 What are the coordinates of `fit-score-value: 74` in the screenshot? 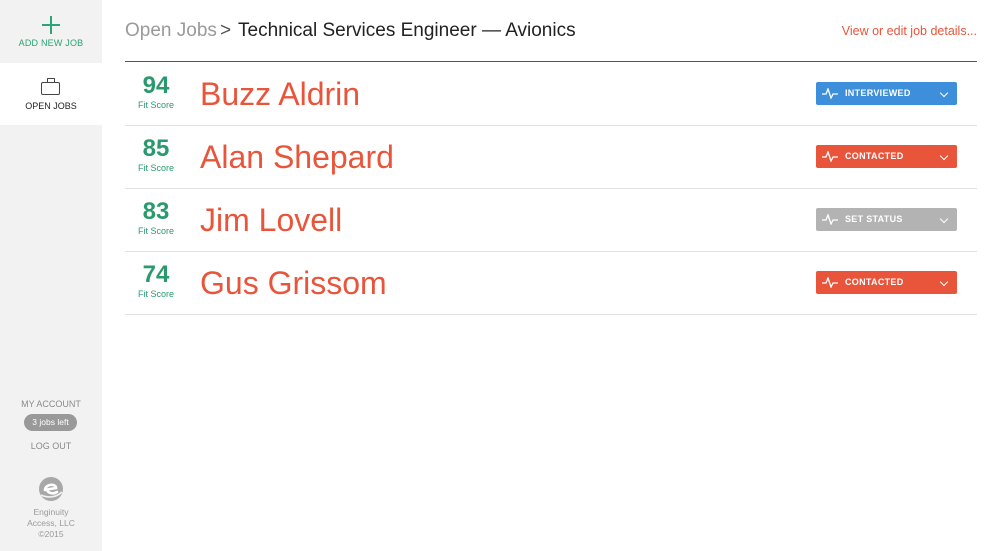 It's located at (156, 274).